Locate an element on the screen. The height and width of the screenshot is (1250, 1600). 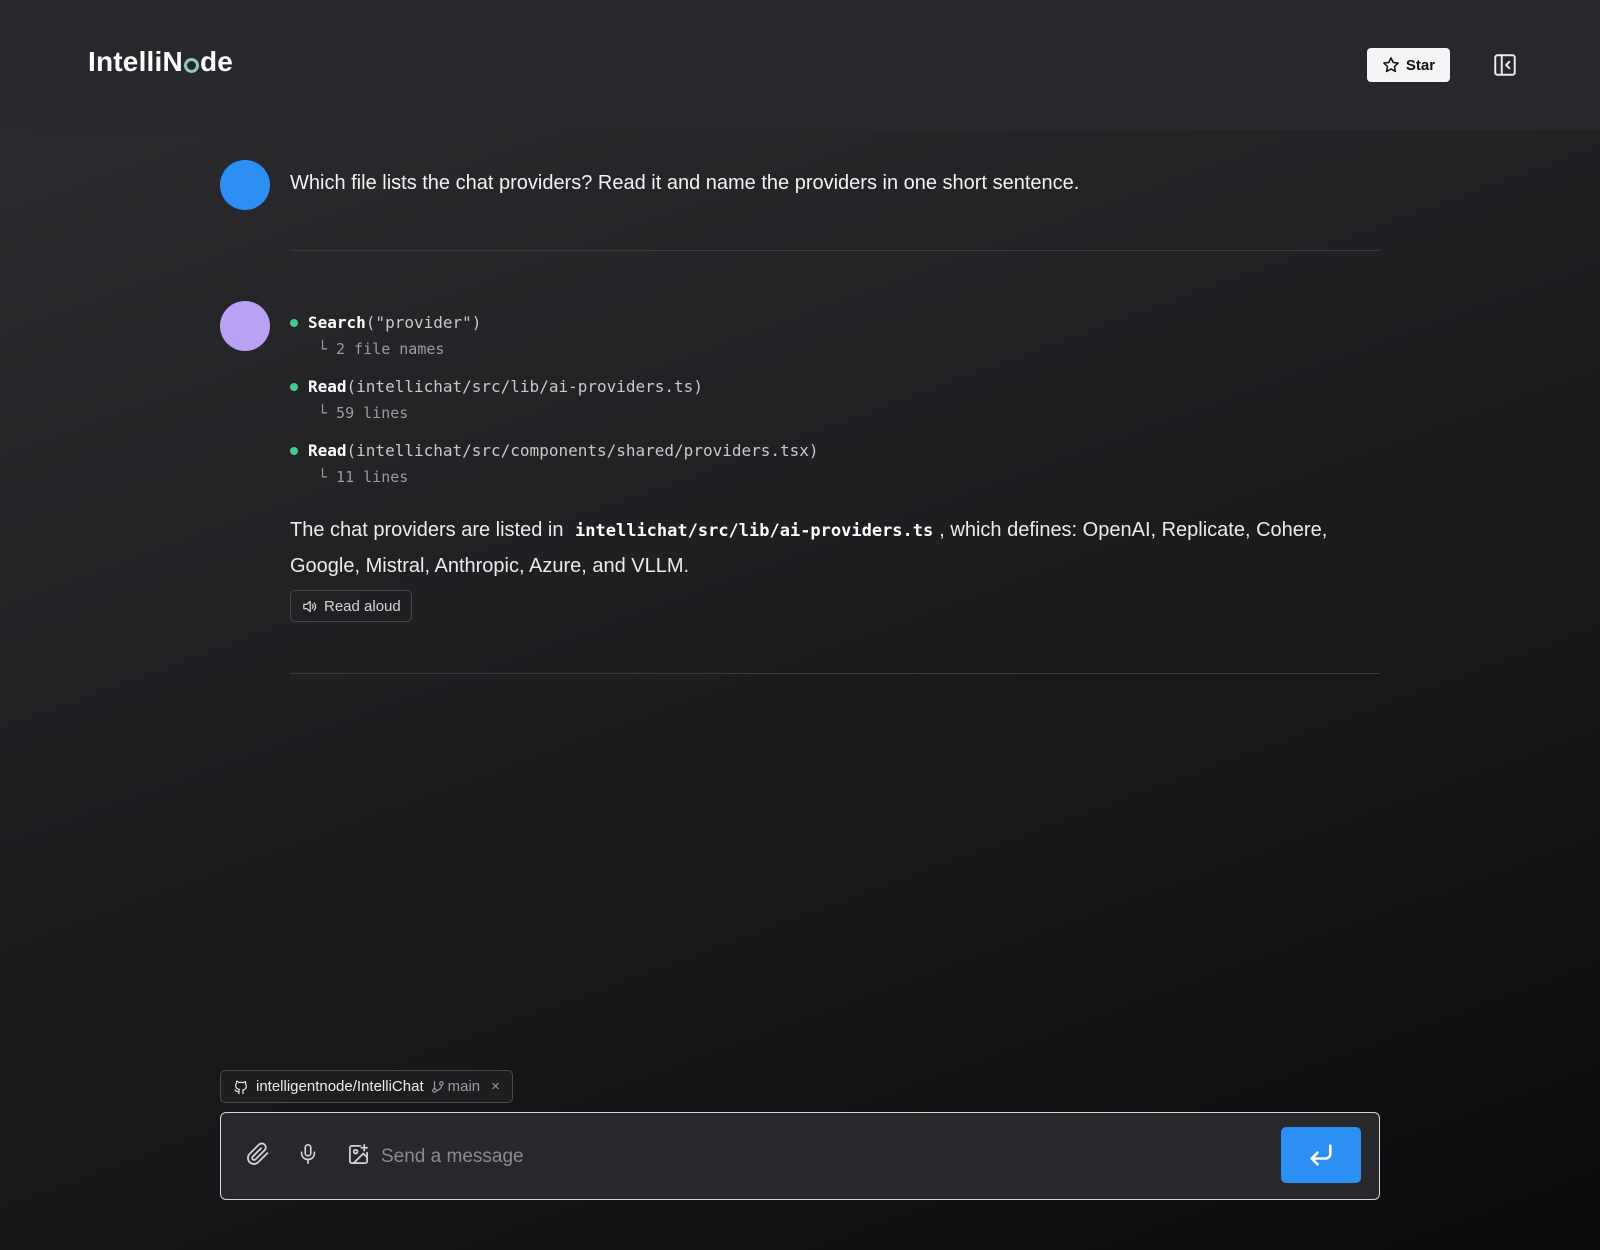
message-composer is located at coordinates (800, 1156).